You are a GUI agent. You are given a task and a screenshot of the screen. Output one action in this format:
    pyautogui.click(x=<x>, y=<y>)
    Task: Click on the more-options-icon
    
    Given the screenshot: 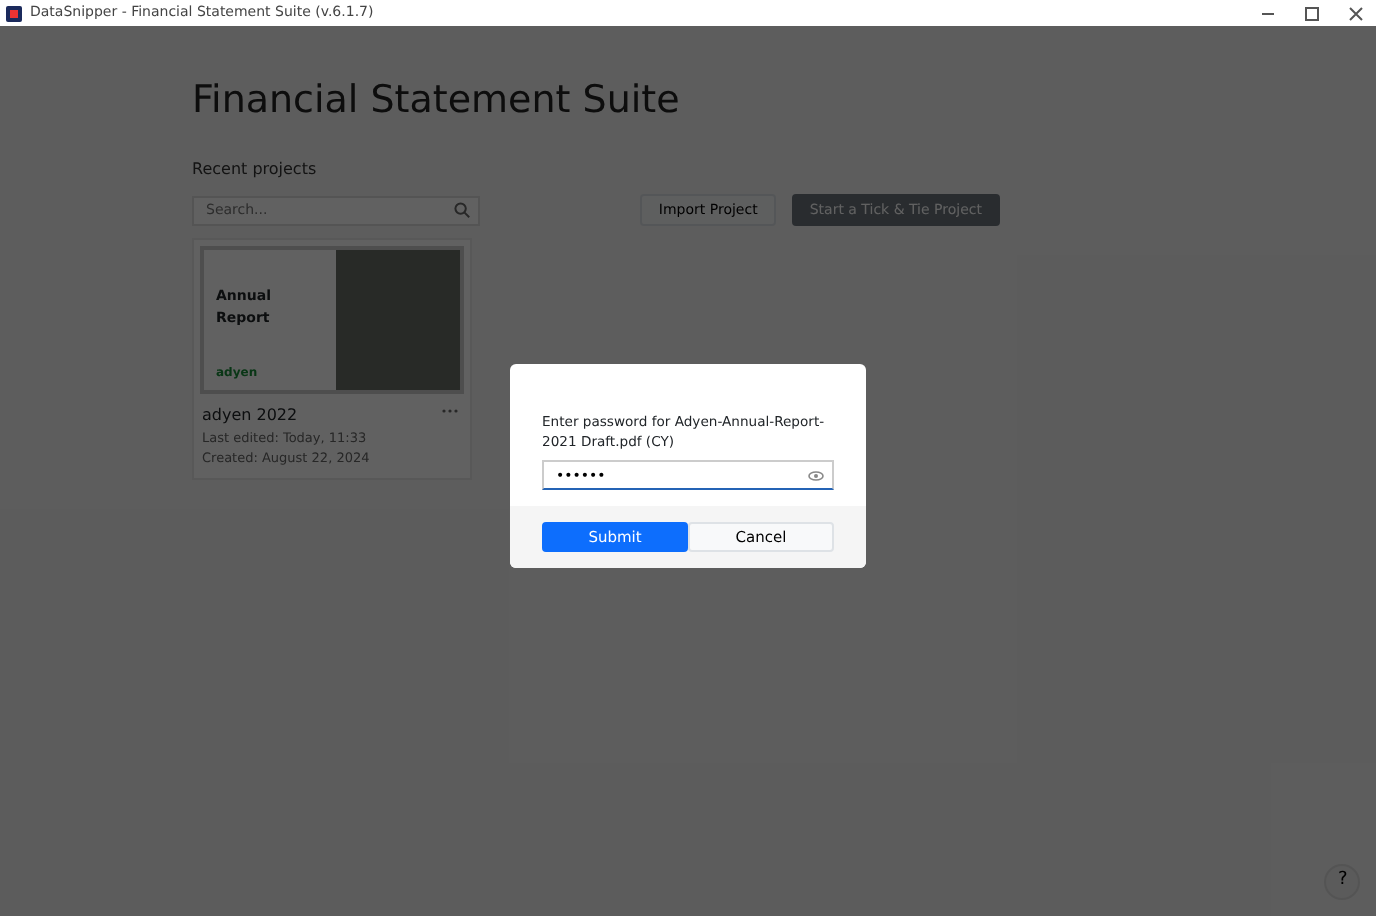 What is the action you would take?
    pyautogui.click(x=450, y=411)
    